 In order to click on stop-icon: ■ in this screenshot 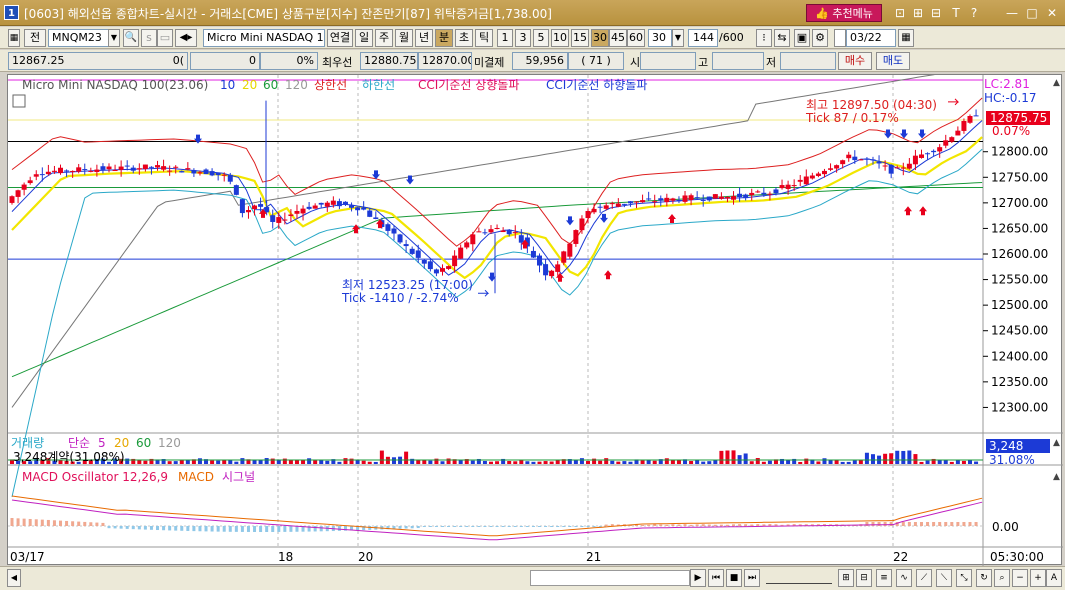, I will do `click(734, 578)`.